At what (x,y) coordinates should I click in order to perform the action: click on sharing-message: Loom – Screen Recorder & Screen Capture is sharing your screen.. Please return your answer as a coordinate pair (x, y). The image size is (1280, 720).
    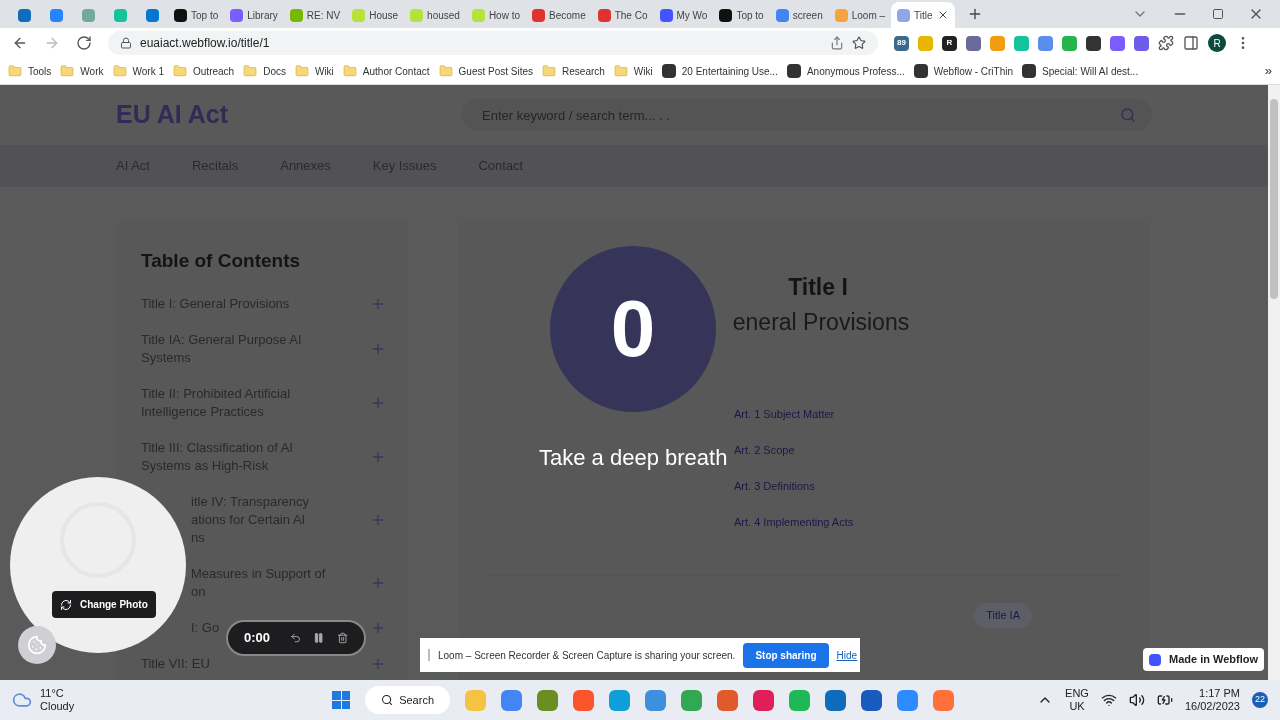
    Looking at the image, I should click on (587, 655).